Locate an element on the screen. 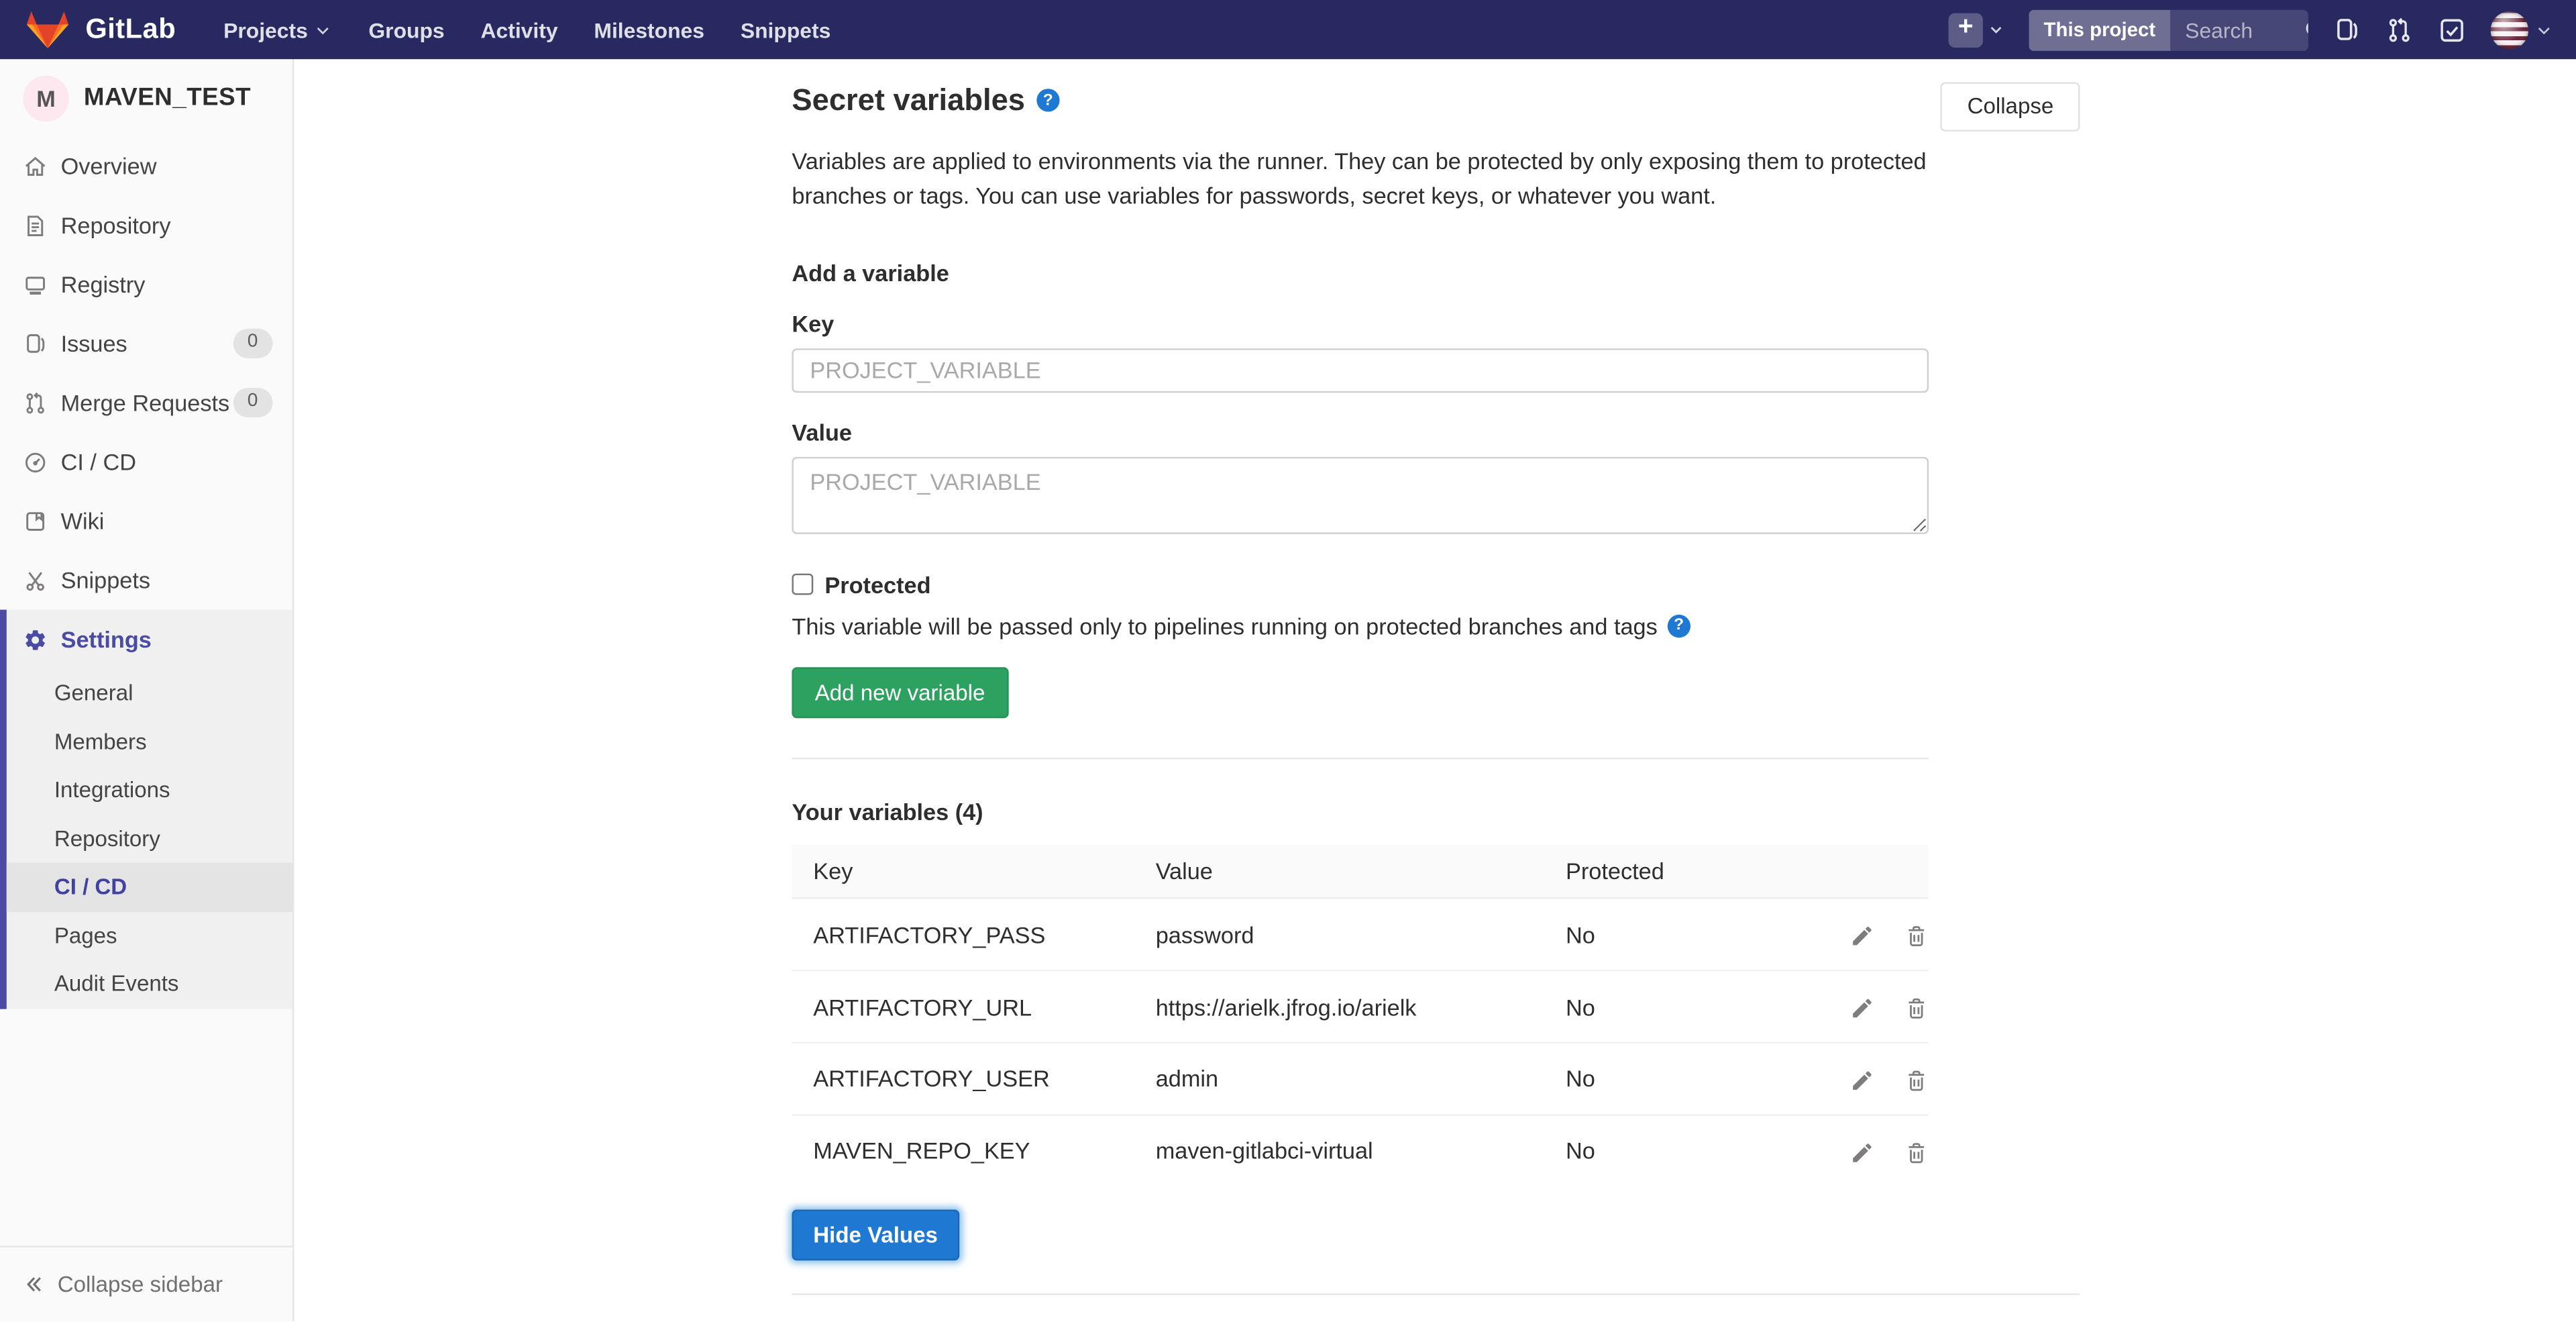 This screenshot has width=2576, height=1322. search-icon is located at coordinates (2307, 28).